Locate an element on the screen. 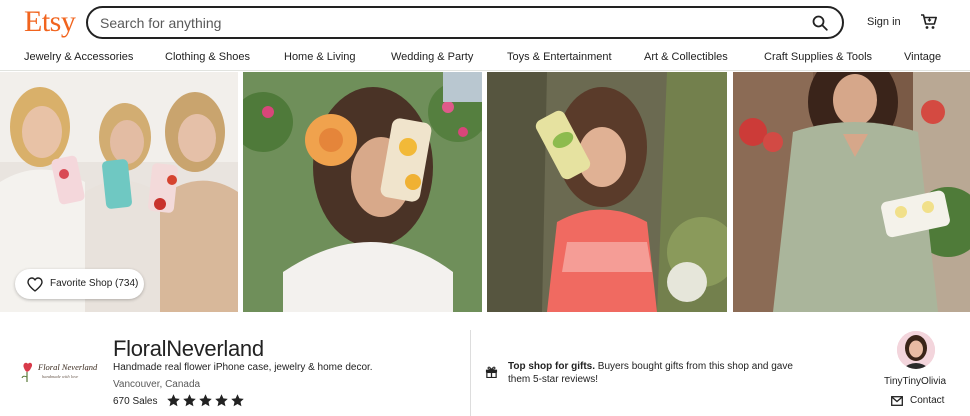 The width and height of the screenshot is (970, 416). nav-item-toys: Toys & Entertainment is located at coordinates (559, 57).